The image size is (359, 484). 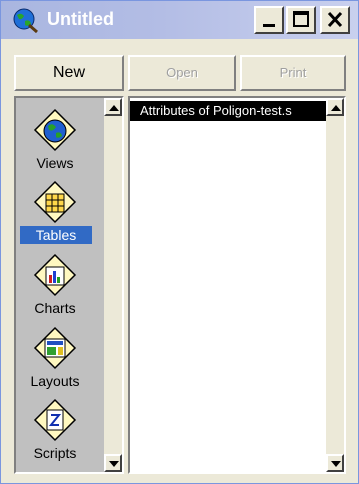 I want to click on close-button, so click(x=335, y=20).